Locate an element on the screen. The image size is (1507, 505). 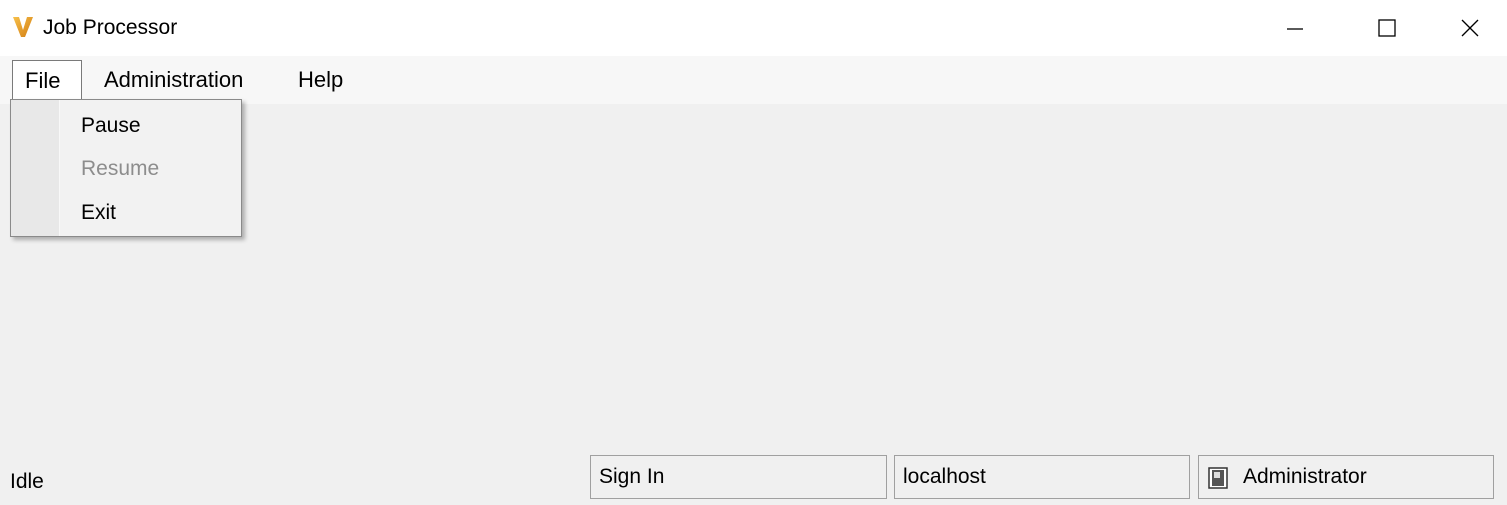
minimize-button is located at coordinates (1295, 28).